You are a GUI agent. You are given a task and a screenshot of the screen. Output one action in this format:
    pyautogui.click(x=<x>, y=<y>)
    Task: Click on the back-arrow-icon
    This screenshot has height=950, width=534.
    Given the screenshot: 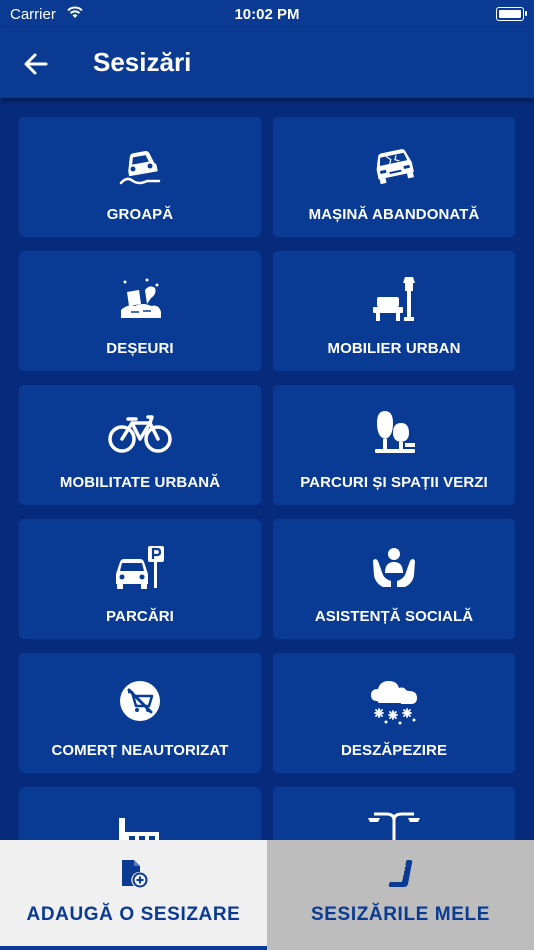 What is the action you would take?
    pyautogui.click(x=36, y=64)
    